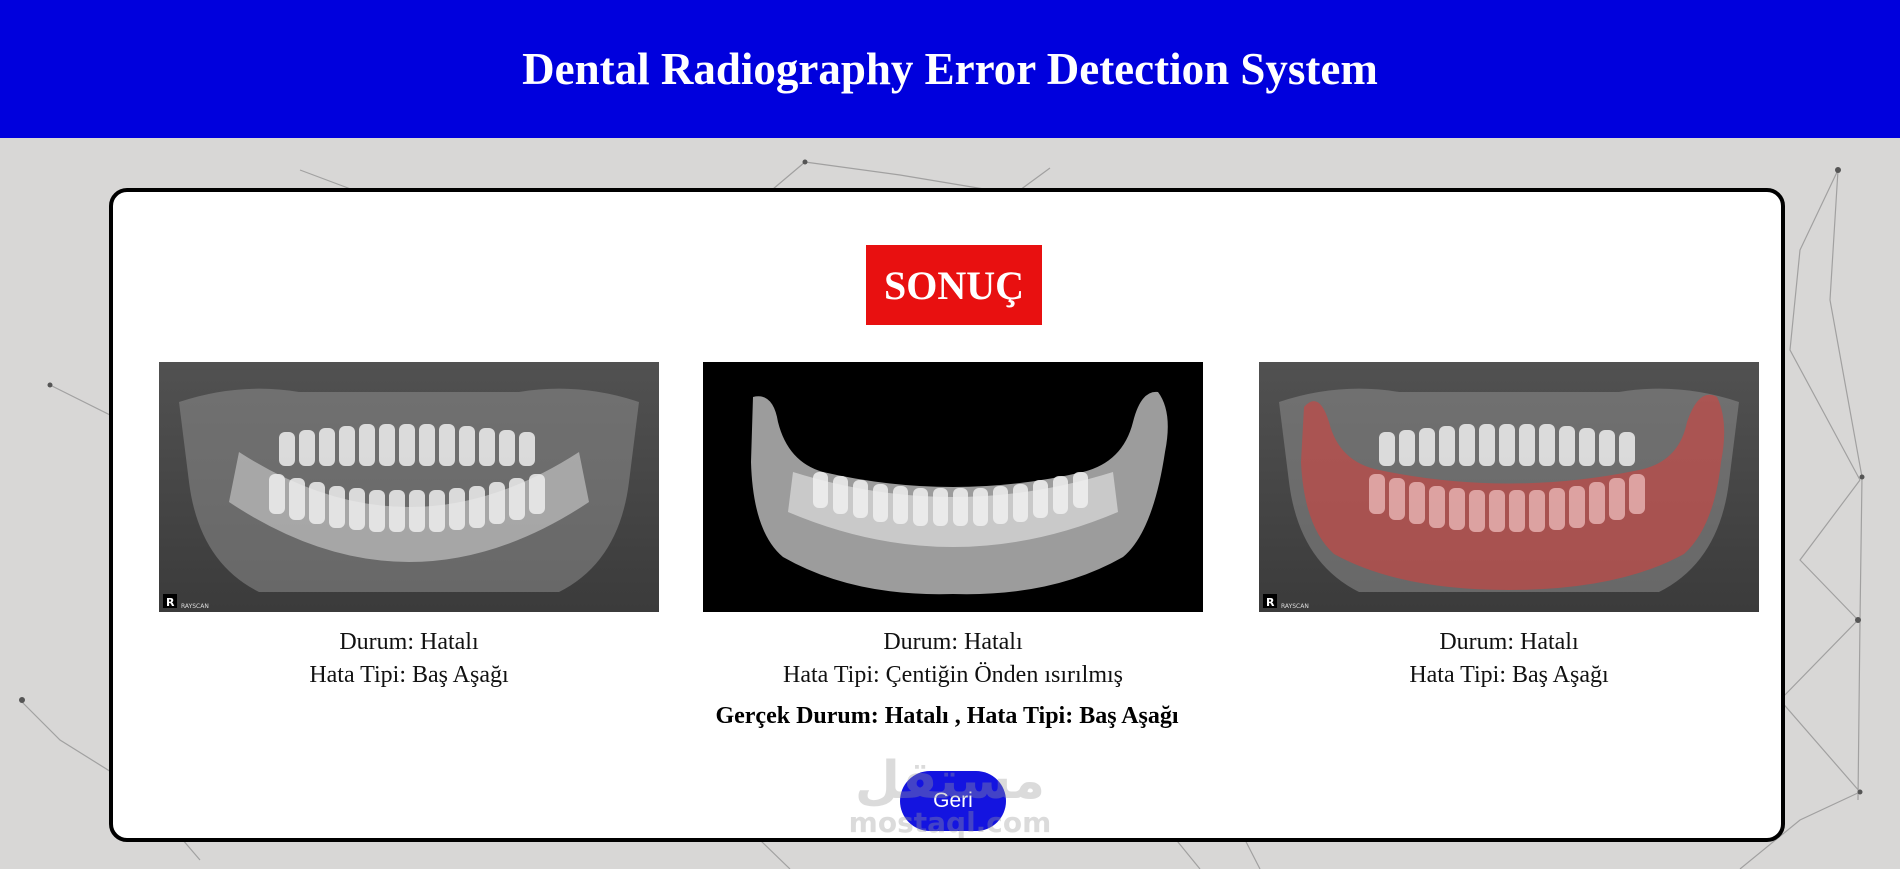 Image resolution: width=1900 pixels, height=869 pixels. I want to click on xray-segmented-image, so click(953, 487).